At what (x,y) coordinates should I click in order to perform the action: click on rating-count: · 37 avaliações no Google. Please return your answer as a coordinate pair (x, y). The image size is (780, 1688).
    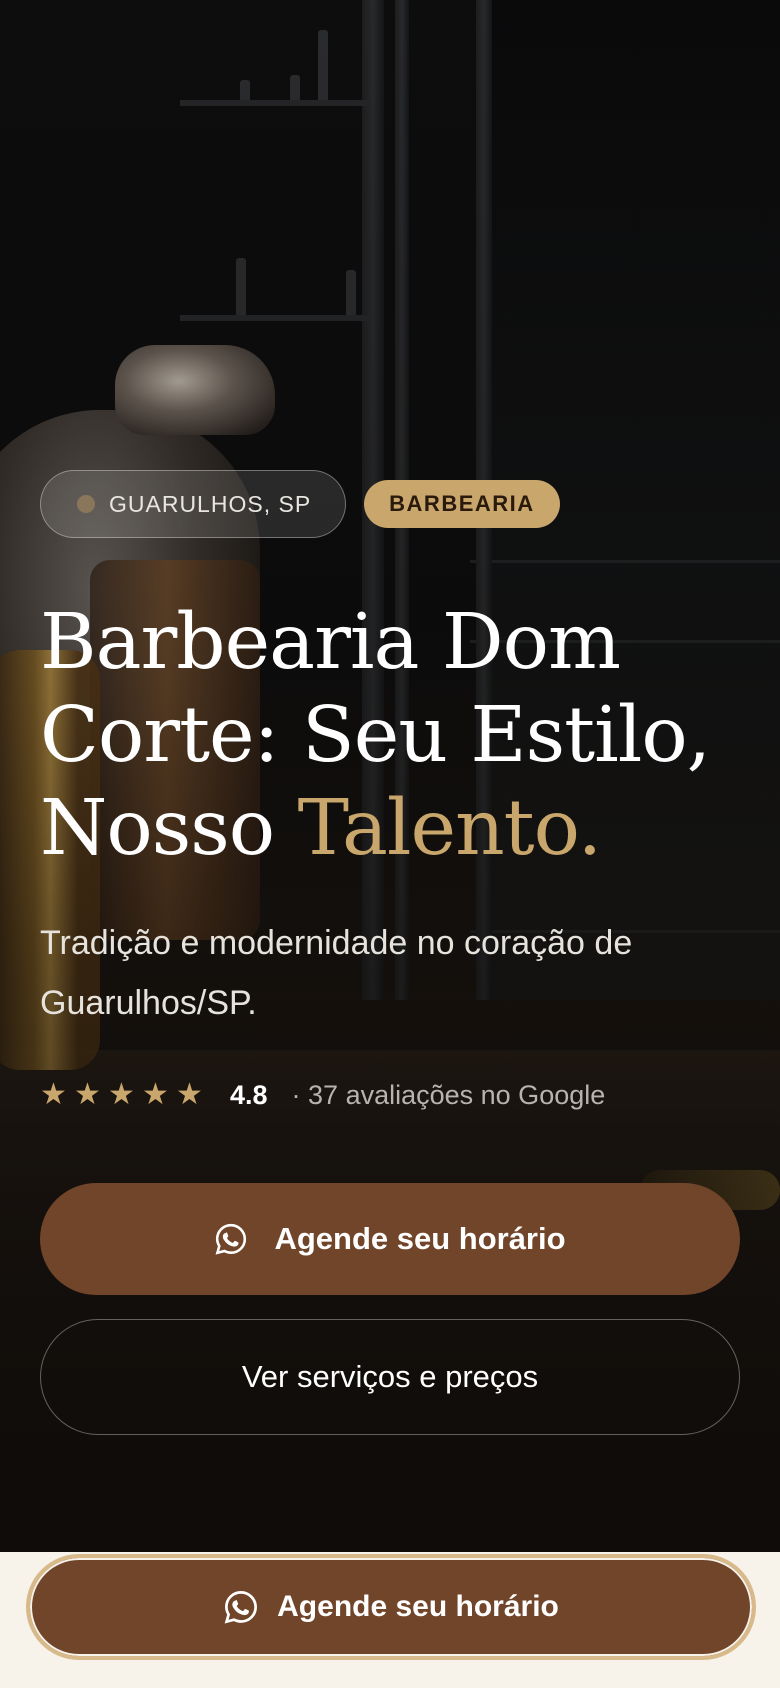
    Looking at the image, I should click on (448, 1094).